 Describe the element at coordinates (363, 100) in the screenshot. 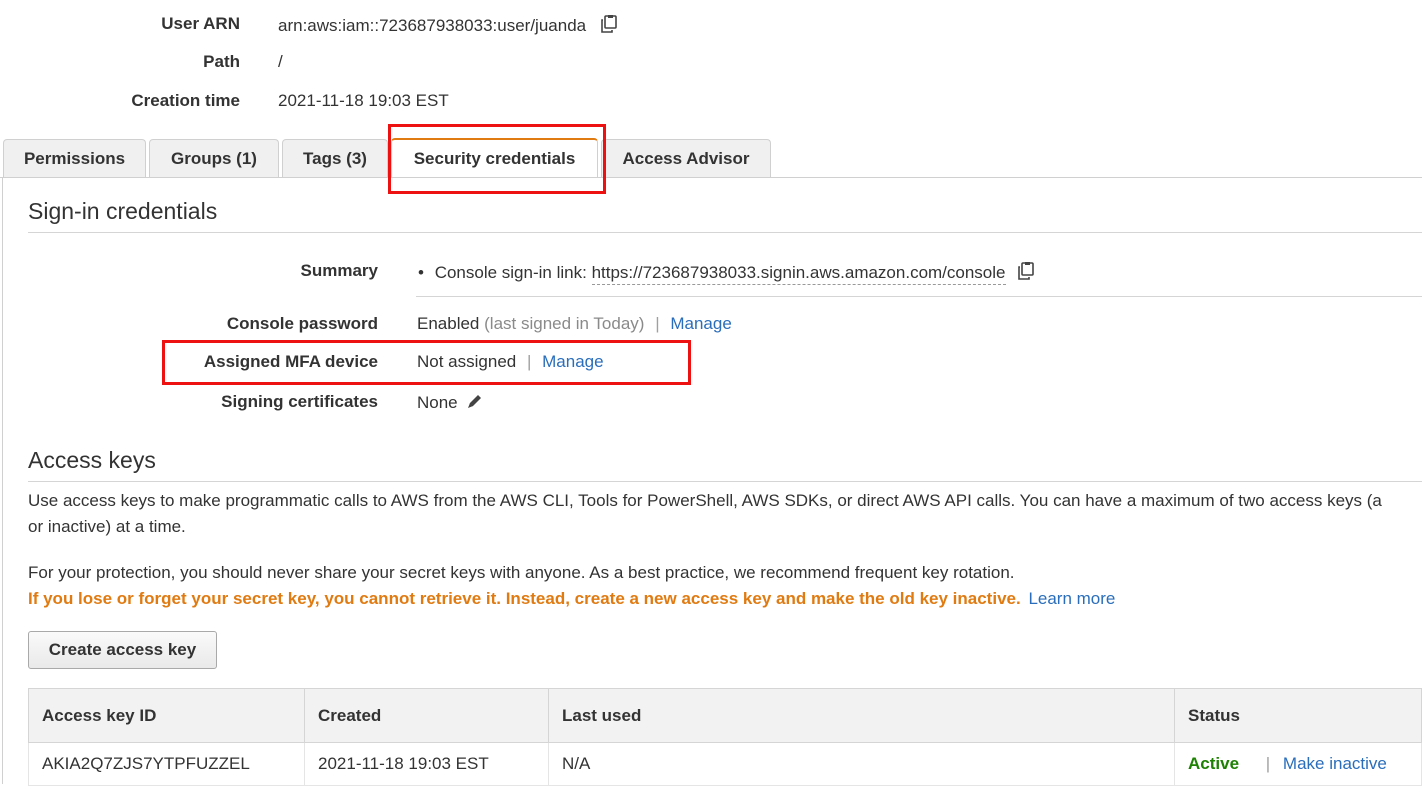

I see `creation-time-value: 2021-11-18 19:03 EST` at that location.